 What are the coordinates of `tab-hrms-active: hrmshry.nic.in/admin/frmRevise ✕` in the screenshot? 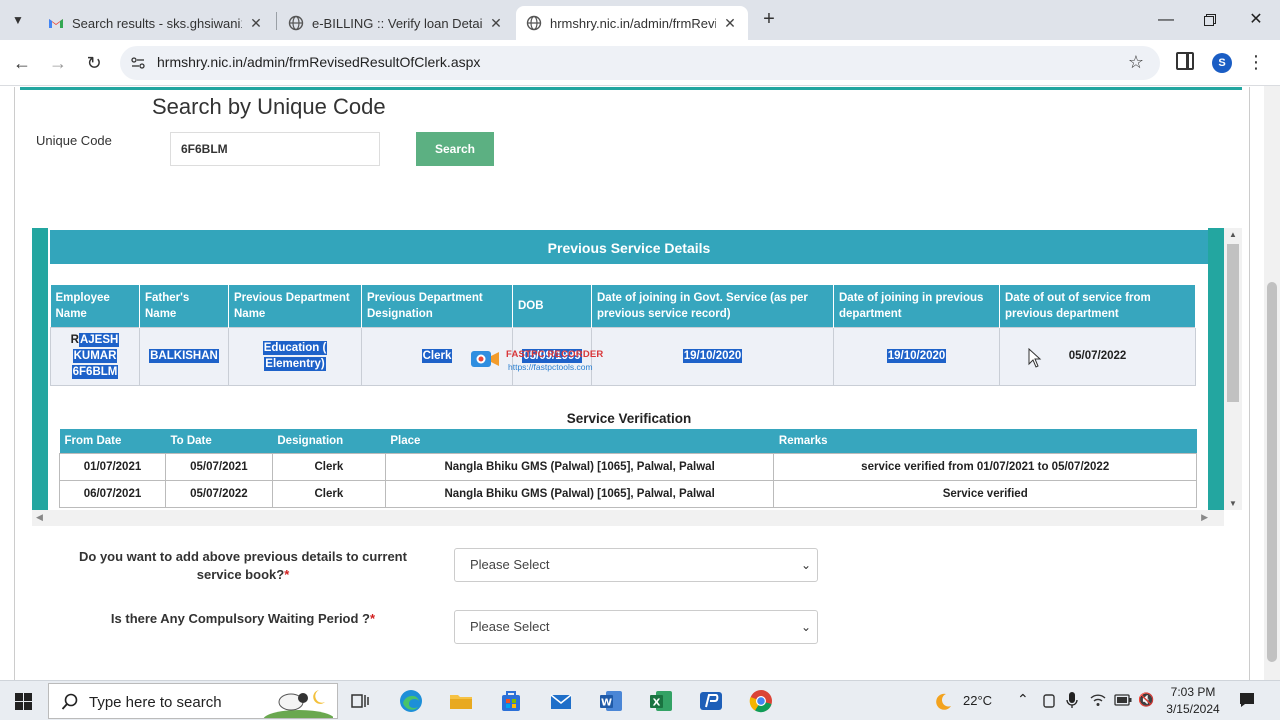 It's located at (632, 23).